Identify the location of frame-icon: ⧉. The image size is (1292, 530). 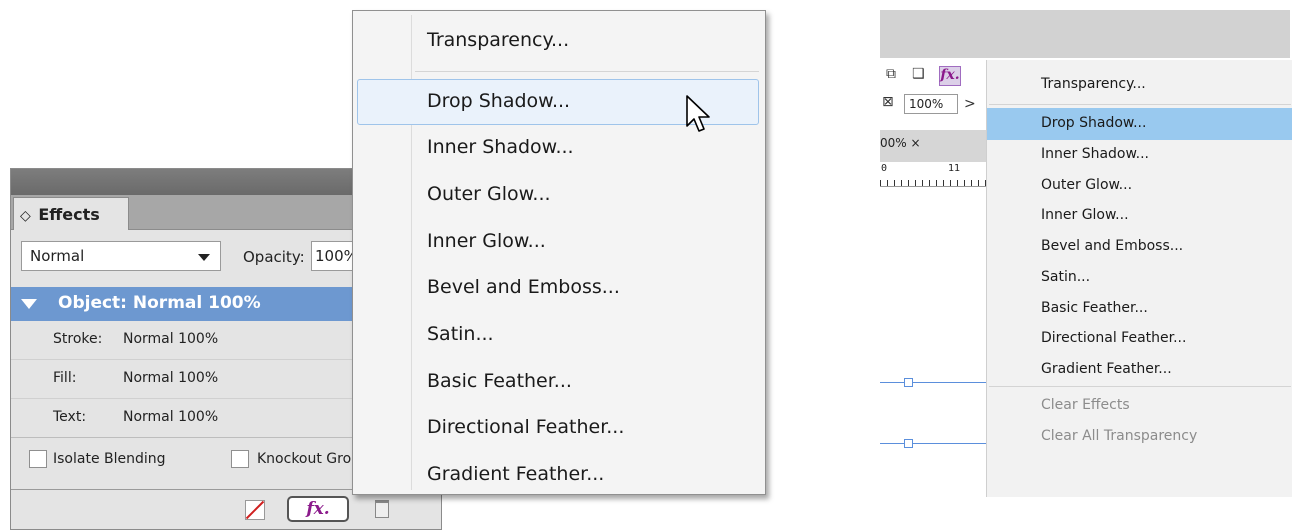
(891, 74).